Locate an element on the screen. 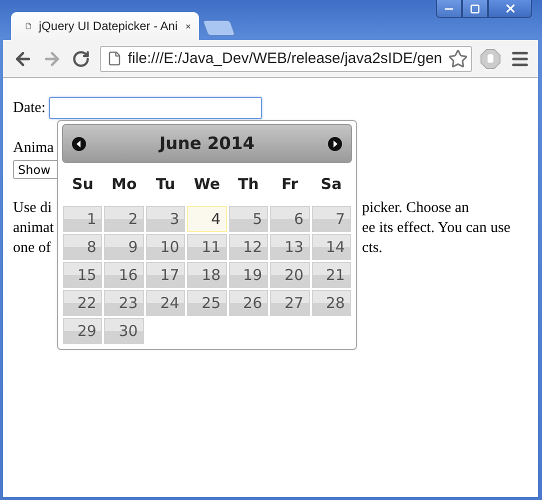 This screenshot has width=542, height=500. day-cell: 16 is located at coordinates (124, 275).